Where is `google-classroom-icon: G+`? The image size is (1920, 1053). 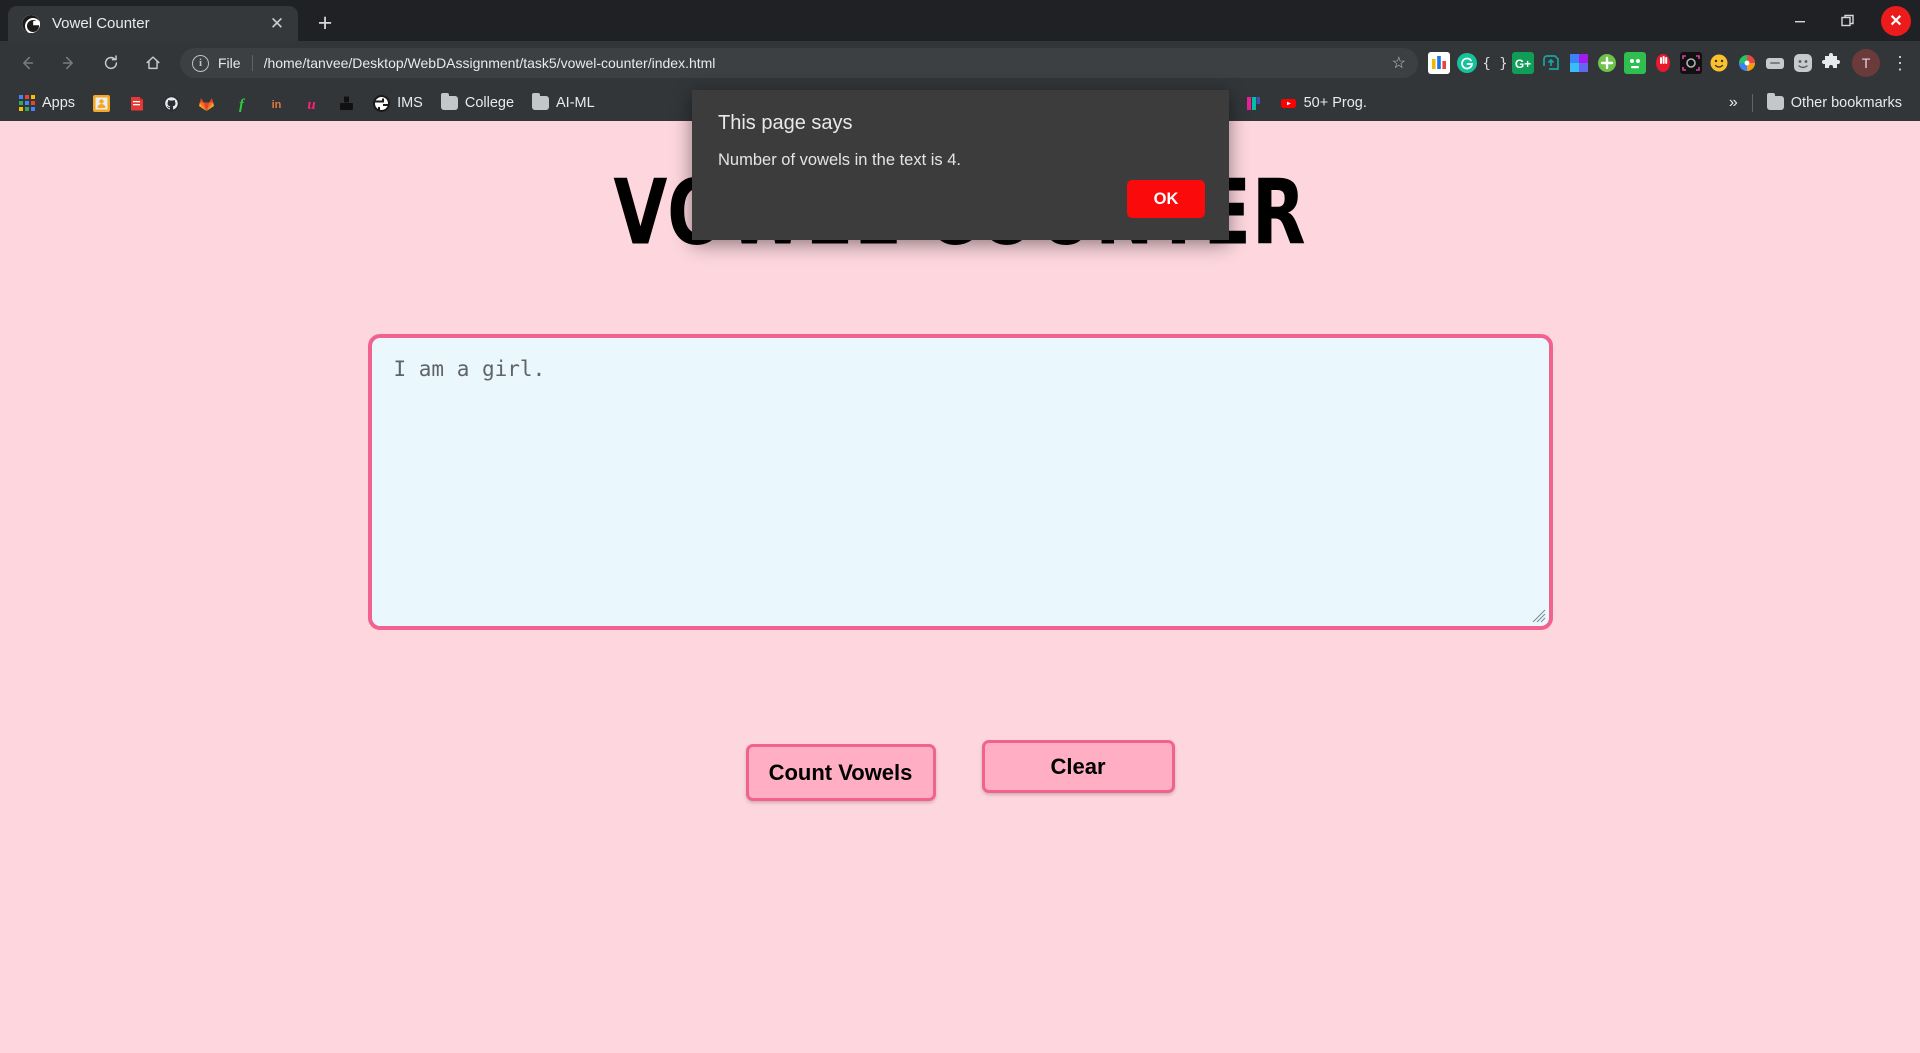
google-classroom-icon: G+ is located at coordinates (1523, 63).